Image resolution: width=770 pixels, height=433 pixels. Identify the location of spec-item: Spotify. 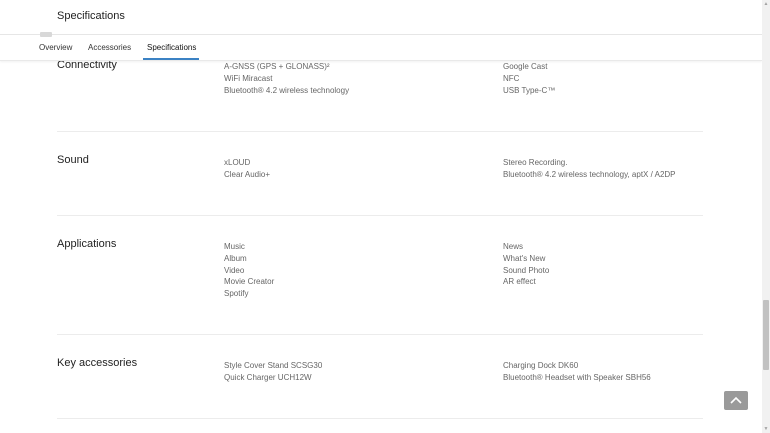
(236, 294).